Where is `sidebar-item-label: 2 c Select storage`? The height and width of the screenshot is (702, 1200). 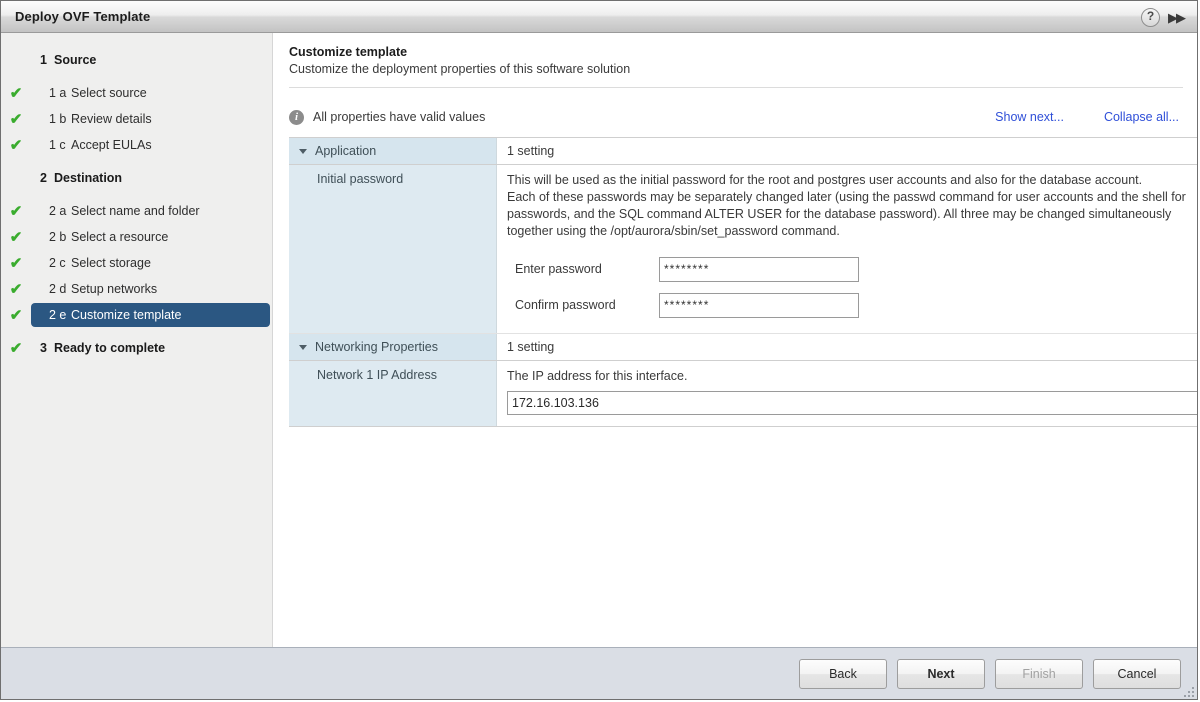 sidebar-item-label: 2 c Select storage is located at coordinates (91, 263).